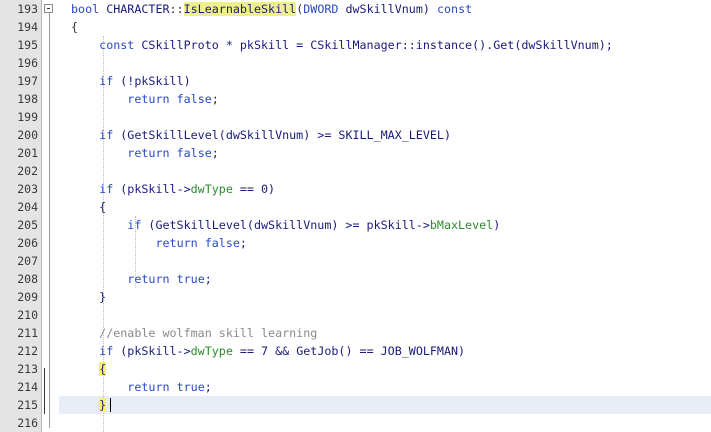 This screenshot has height=432, width=711. Describe the element at coordinates (27, 63) in the screenshot. I see `line-number: 196` at that location.